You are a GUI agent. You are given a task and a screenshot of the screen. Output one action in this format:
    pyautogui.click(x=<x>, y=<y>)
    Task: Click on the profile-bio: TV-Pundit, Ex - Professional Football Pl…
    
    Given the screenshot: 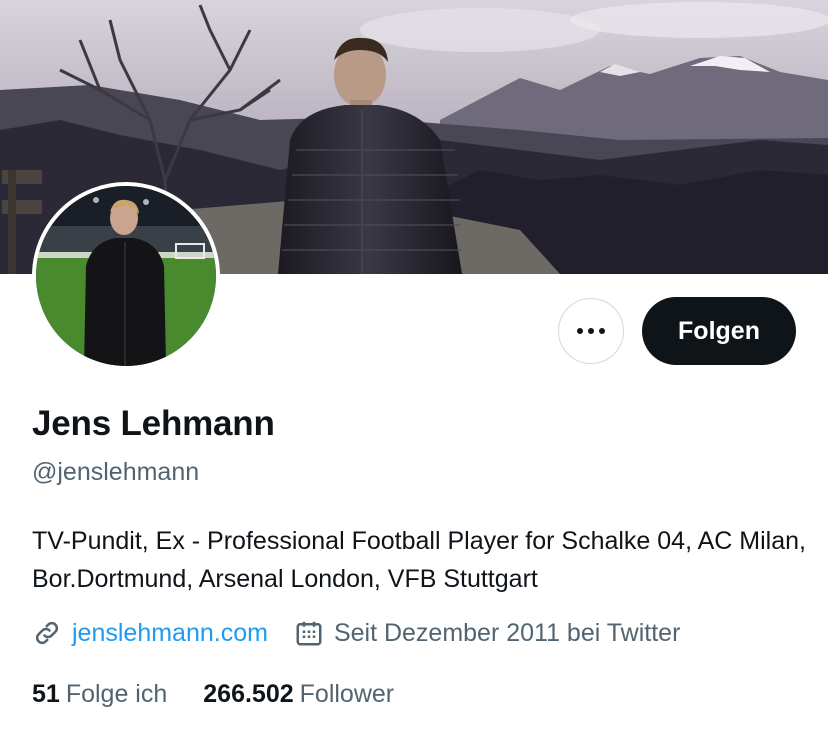 What is the action you would take?
    pyautogui.click(x=419, y=560)
    